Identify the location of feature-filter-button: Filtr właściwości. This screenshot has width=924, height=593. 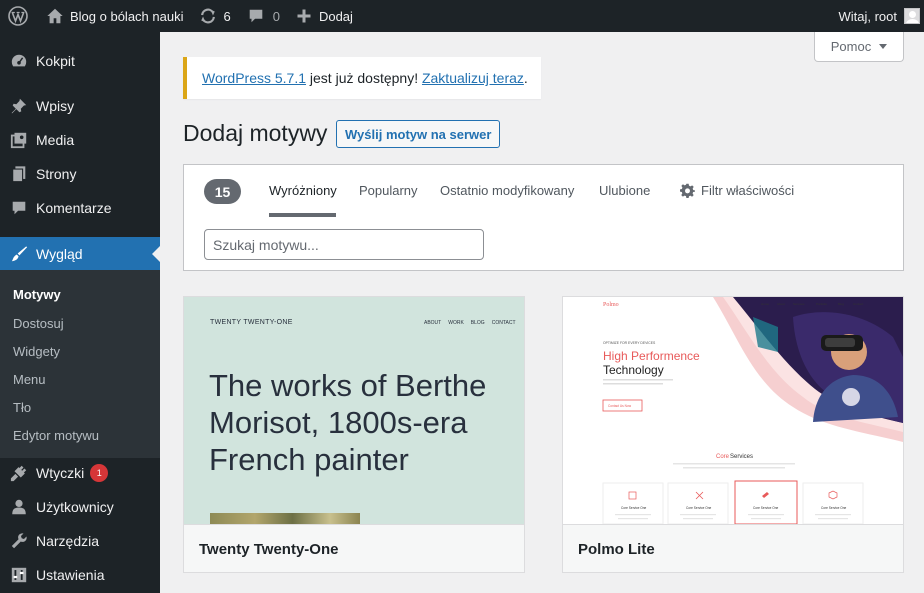
(737, 190).